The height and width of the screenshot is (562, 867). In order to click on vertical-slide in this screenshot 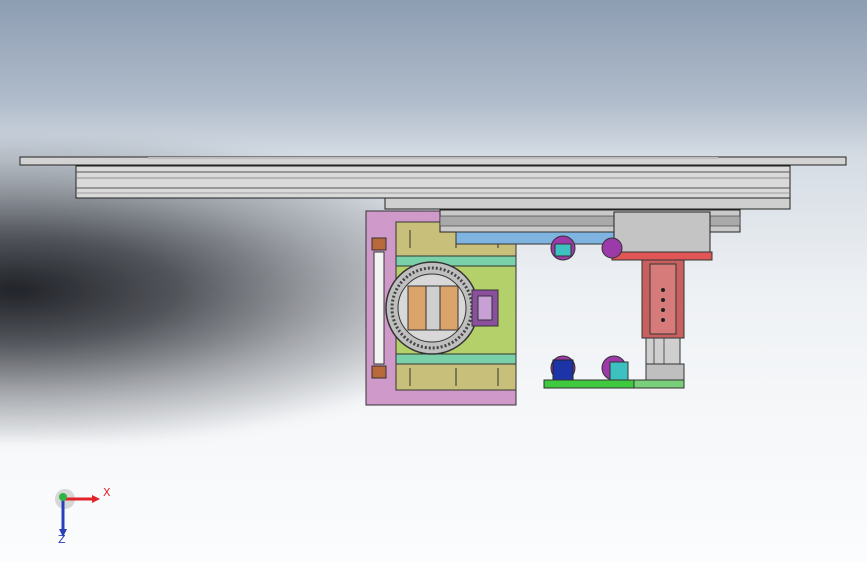, I will do `click(663, 321)`.